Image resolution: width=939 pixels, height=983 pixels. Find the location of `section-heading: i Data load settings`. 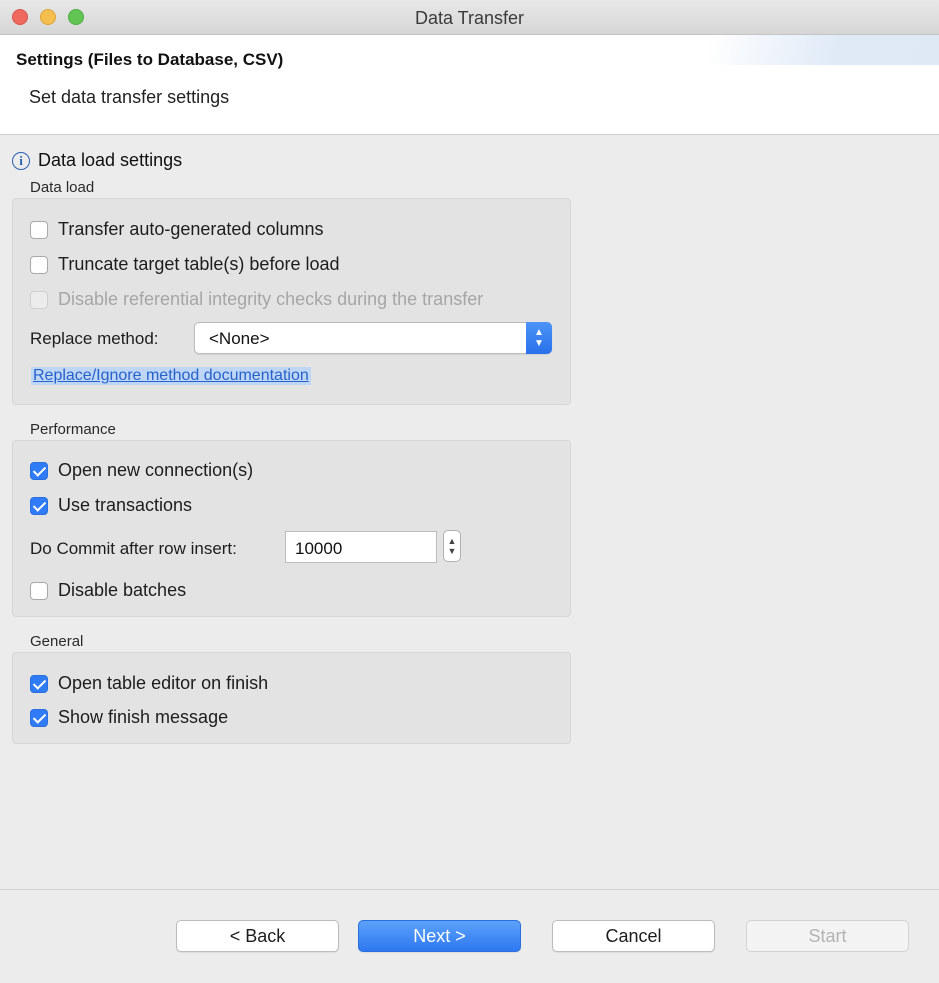

section-heading: i Data load settings is located at coordinates (97, 160).